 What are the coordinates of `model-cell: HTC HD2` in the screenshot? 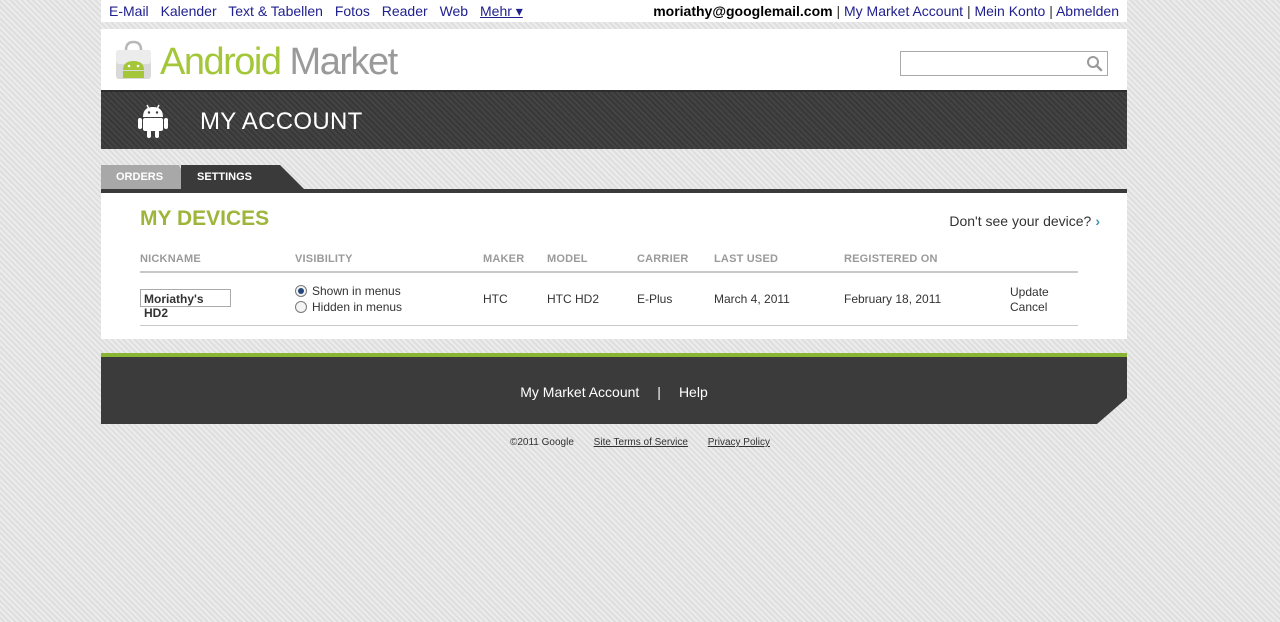 It's located at (573, 299).